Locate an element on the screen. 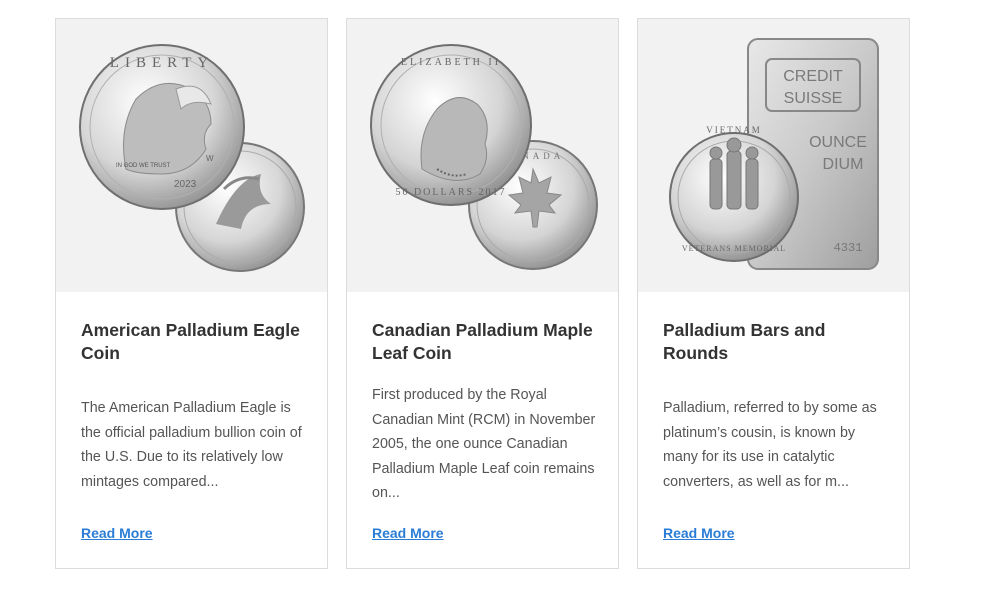 The image size is (983, 596). bar-metal-text: DIUM is located at coordinates (843, 164).